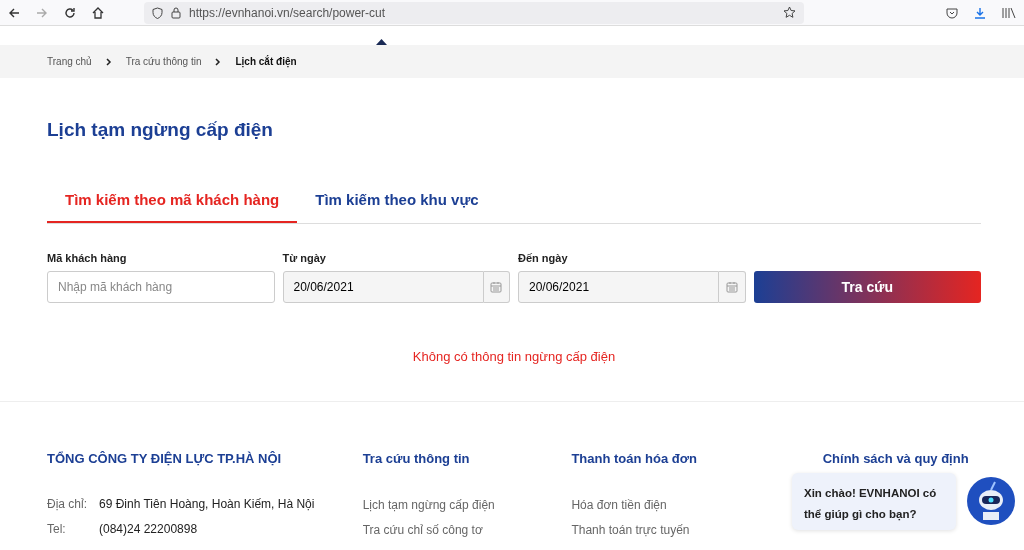 The image size is (1024, 550). What do you see at coordinates (952, 12) in the screenshot?
I see `pocket-icon` at bounding box center [952, 12].